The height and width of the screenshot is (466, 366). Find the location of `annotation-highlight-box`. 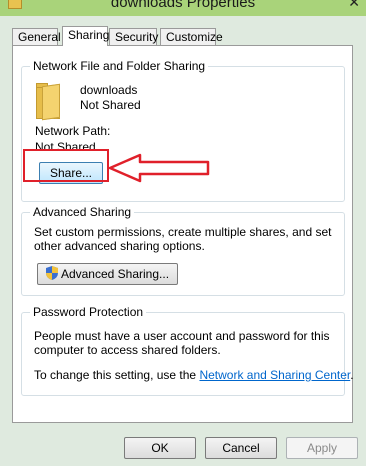

annotation-highlight-box is located at coordinates (66, 165).